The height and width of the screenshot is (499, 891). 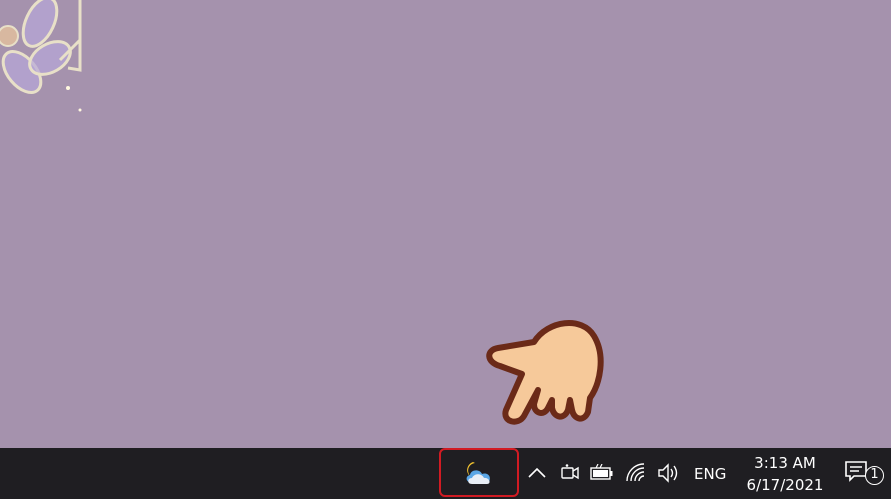 I want to click on partly-cloudy-night-icon, so click(x=478, y=472).